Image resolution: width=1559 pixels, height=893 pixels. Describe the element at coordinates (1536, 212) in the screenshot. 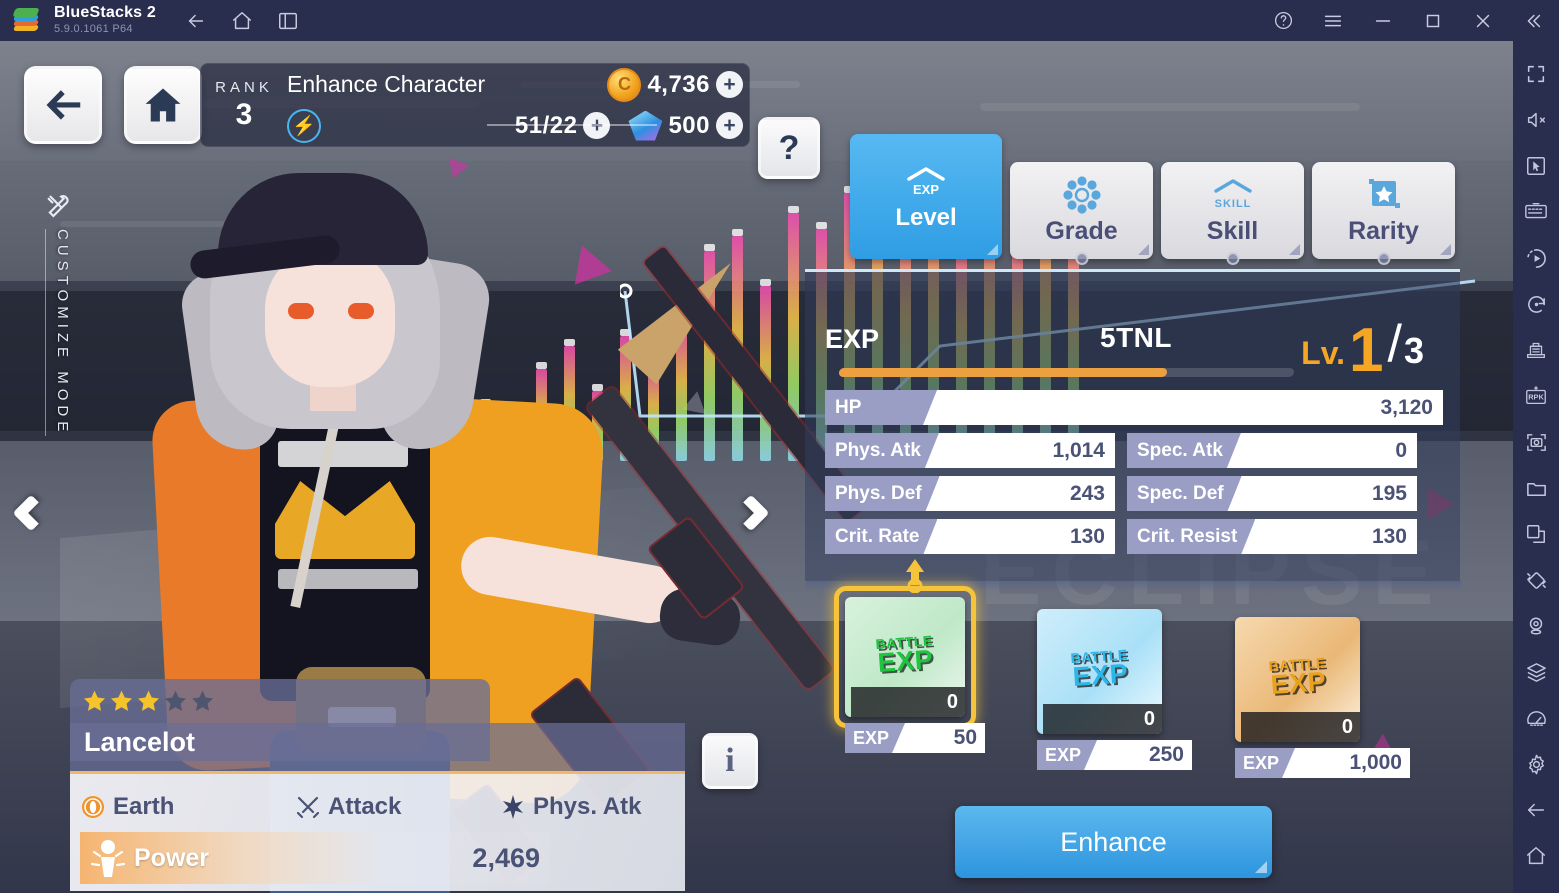

I see `keyboard-icon` at that location.